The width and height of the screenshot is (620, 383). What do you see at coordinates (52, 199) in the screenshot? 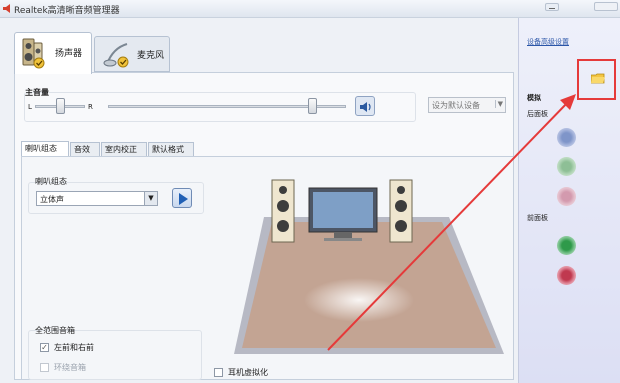
I see `speaker-configuration-value: 立体声` at bounding box center [52, 199].